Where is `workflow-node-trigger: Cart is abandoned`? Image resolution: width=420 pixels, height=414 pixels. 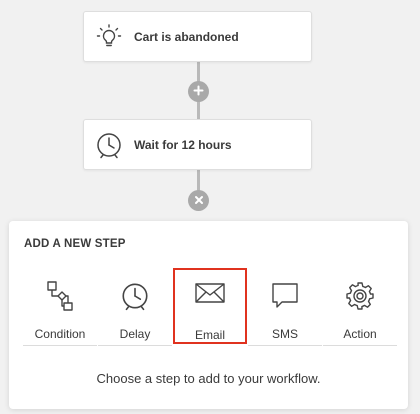
workflow-node-trigger: Cart is abandoned is located at coordinates (197, 36).